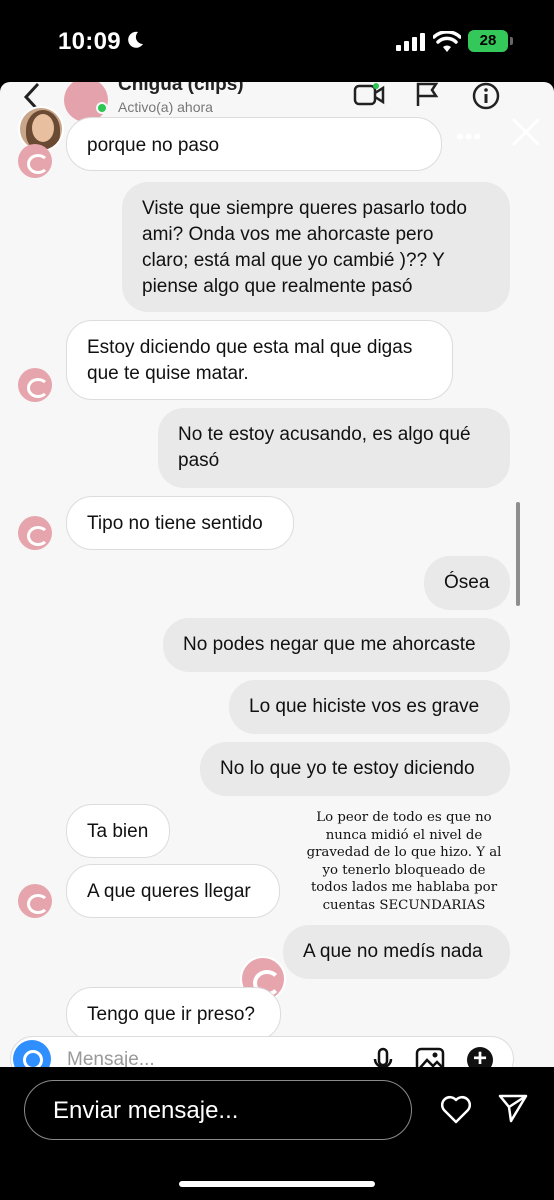 The height and width of the screenshot is (1200, 554). Describe the element at coordinates (324, 434) in the screenshot. I see `message-text: No te estoy acusando, es algo qué` at that location.